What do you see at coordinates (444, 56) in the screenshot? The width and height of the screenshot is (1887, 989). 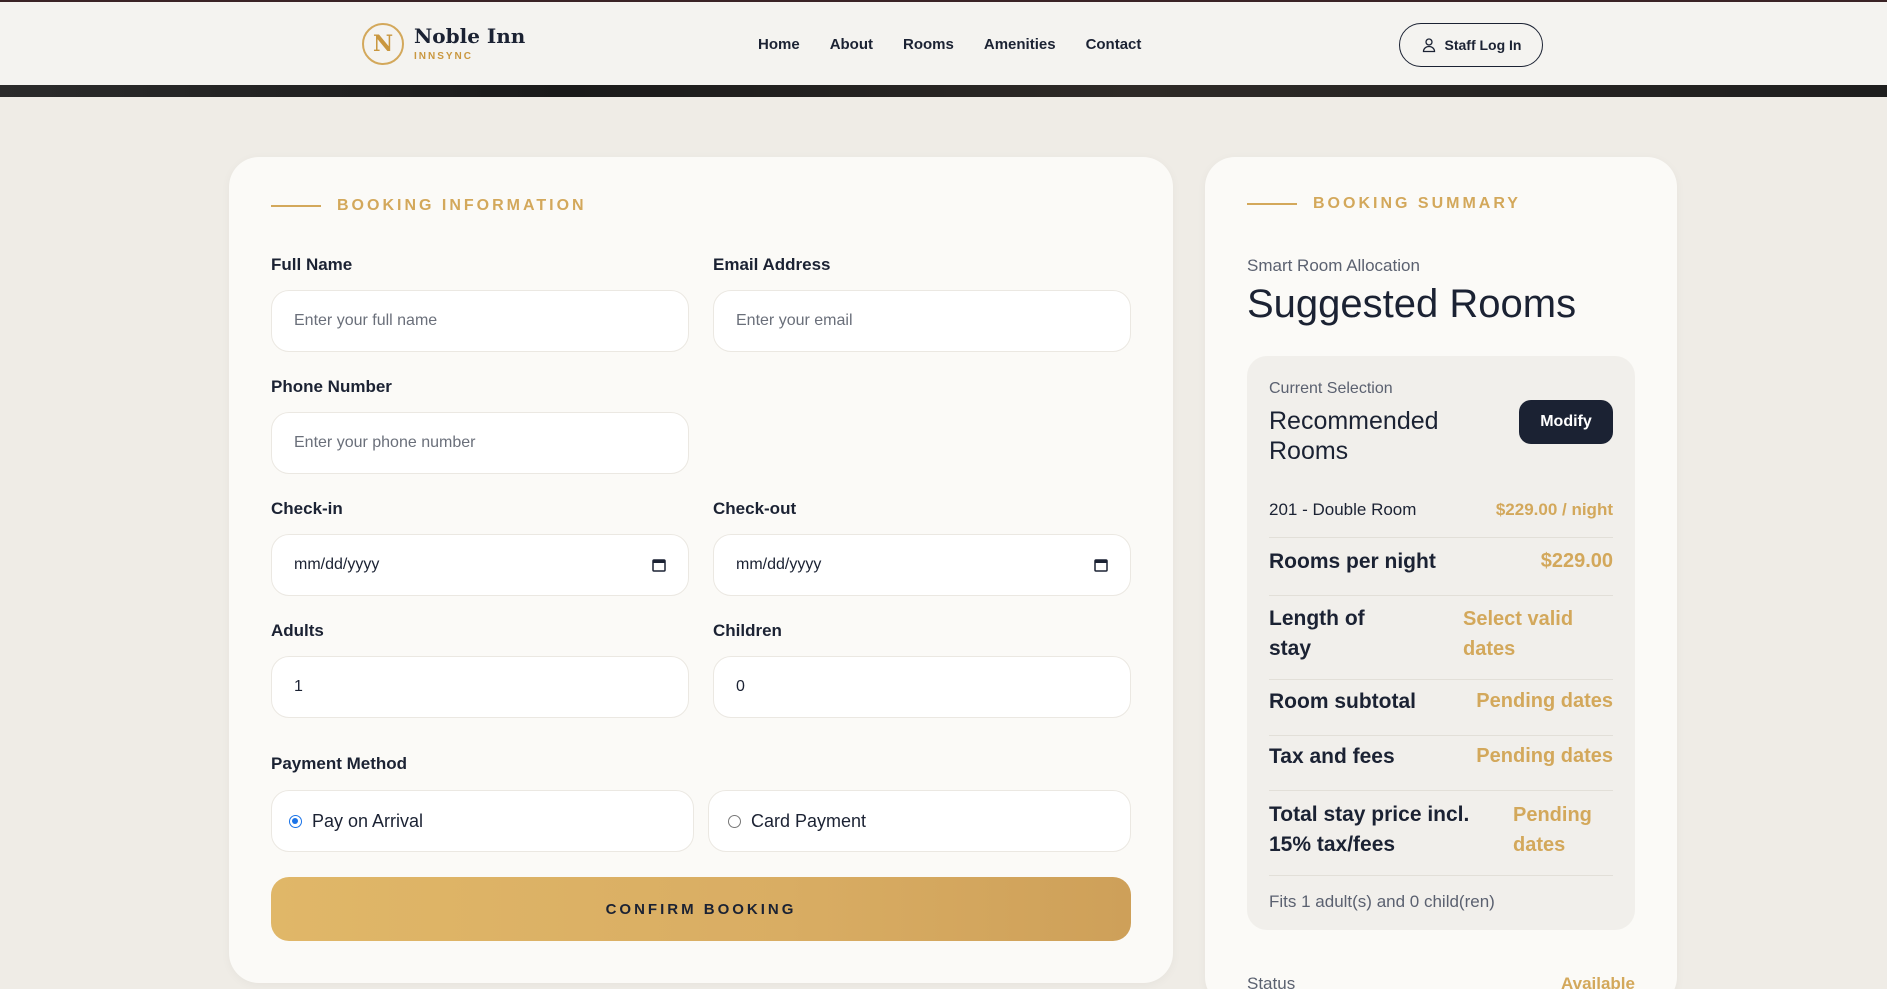 I see `brand-subtitle: INNSYNC` at bounding box center [444, 56].